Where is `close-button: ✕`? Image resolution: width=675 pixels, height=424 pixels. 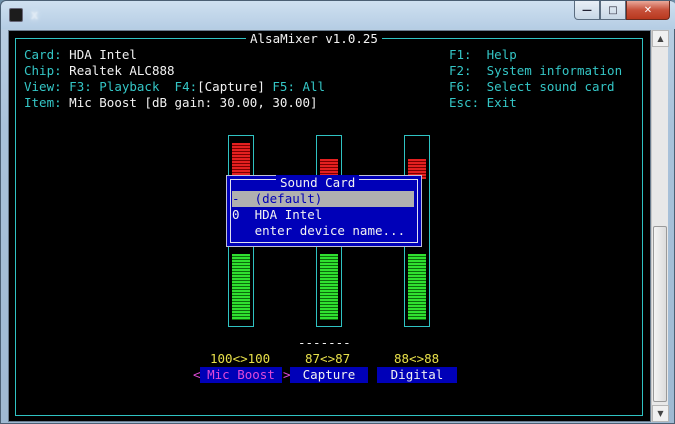
close-button: ✕ is located at coordinates (648, 10).